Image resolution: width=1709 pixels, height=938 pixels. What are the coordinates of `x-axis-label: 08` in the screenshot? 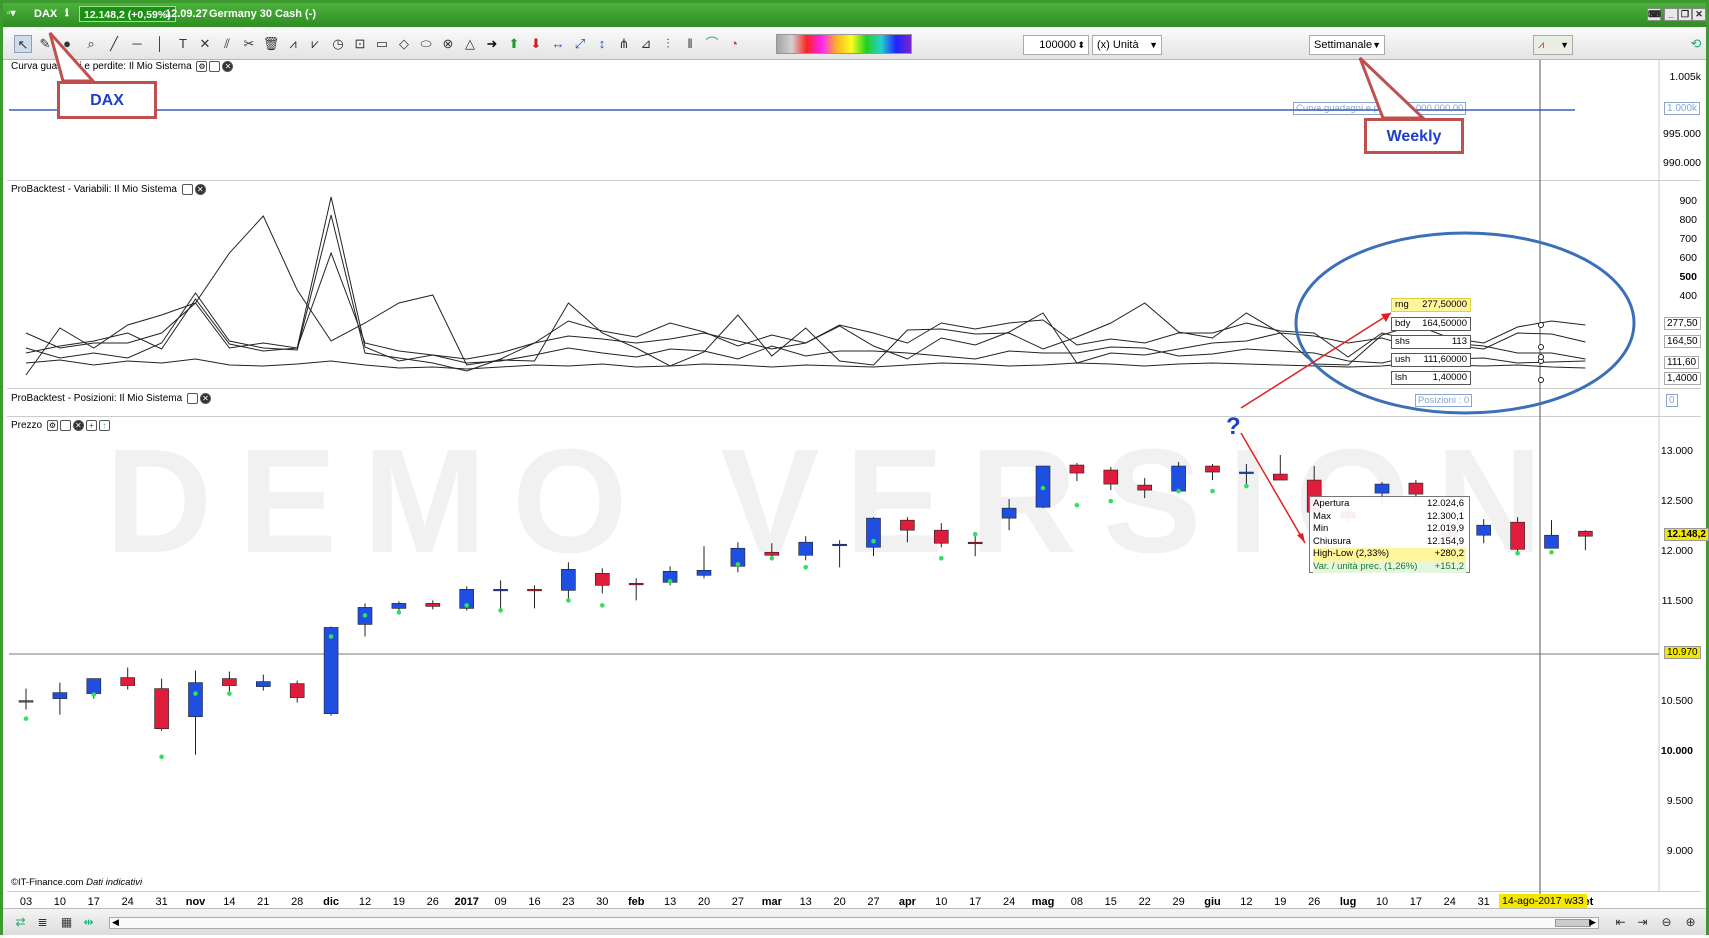 It's located at (1077, 902).